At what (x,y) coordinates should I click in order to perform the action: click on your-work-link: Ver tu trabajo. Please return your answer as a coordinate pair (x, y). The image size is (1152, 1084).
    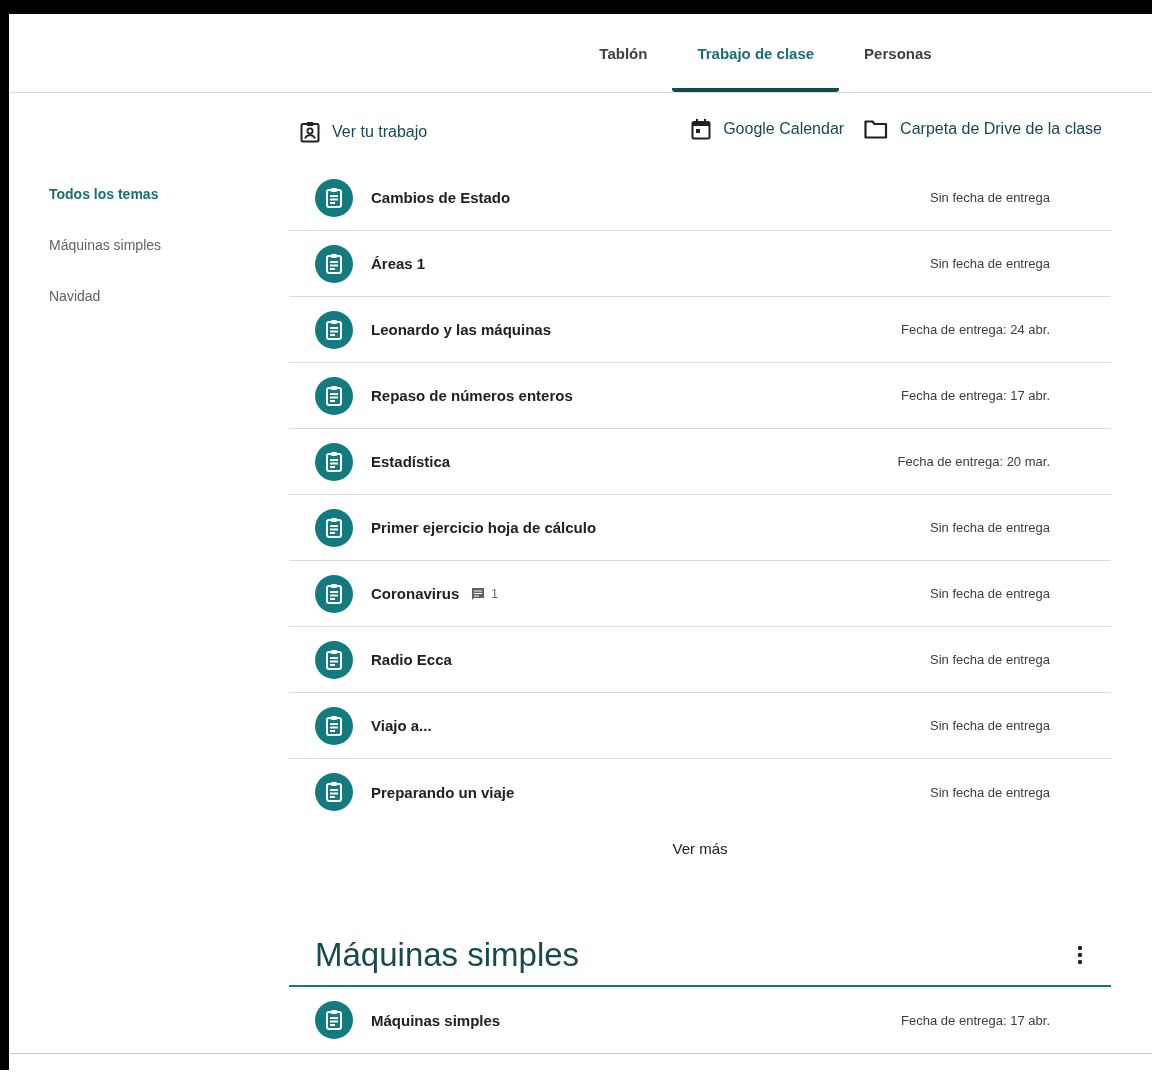
    Looking at the image, I should click on (364, 132).